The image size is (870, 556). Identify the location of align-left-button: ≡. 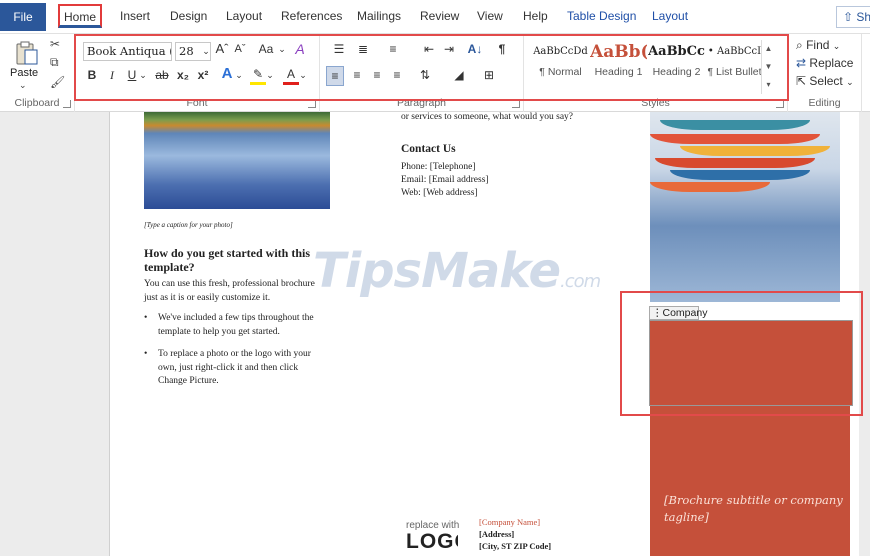
(335, 76).